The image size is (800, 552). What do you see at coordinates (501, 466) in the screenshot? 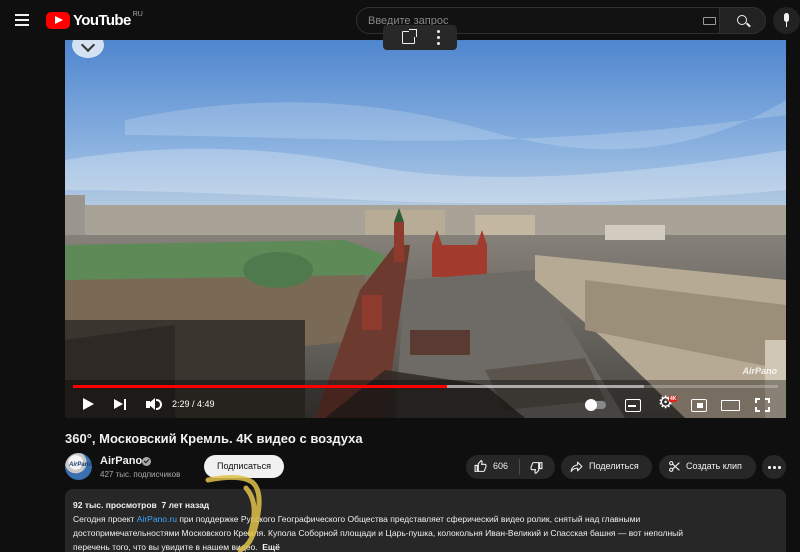
I see `like-count: 606` at bounding box center [501, 466].